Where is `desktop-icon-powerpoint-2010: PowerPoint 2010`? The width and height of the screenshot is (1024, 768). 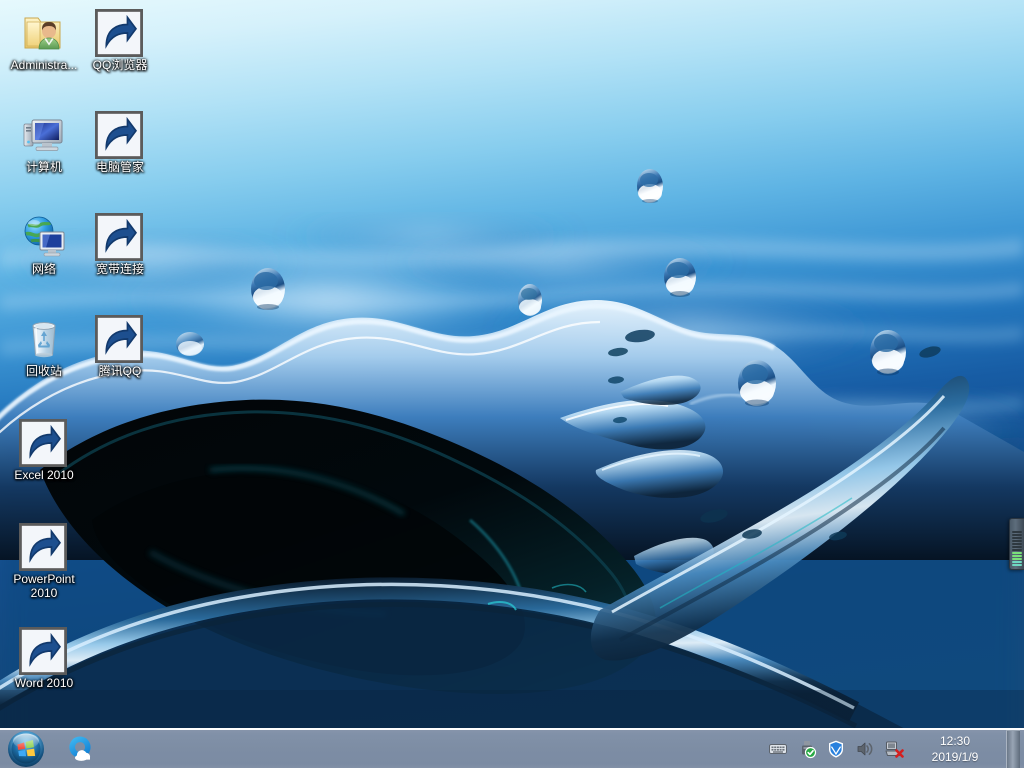 desktop-icon-powerpoint-2010: PowerPoint 2010 is located at coordinates (44, 561).